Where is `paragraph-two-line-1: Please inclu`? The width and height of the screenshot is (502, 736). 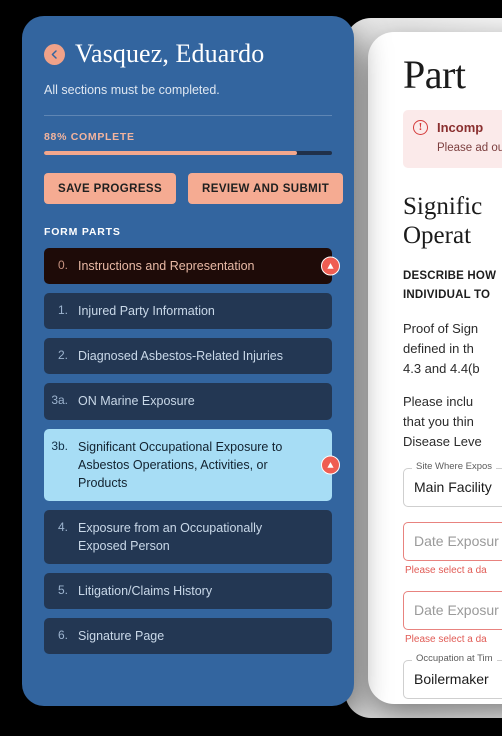 paragraph-two-line-1: Please inclu is located at coordinates (438, 402).